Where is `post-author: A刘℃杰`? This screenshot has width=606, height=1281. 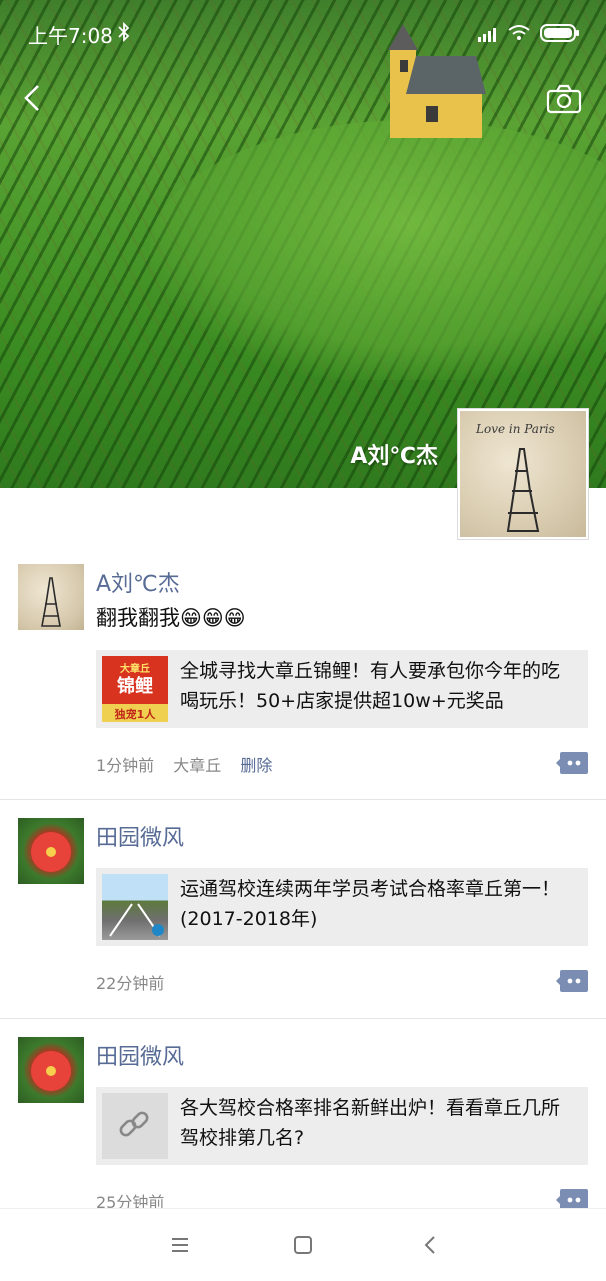
post-author: A刘℃杰 is located at coordinates (138, 582).